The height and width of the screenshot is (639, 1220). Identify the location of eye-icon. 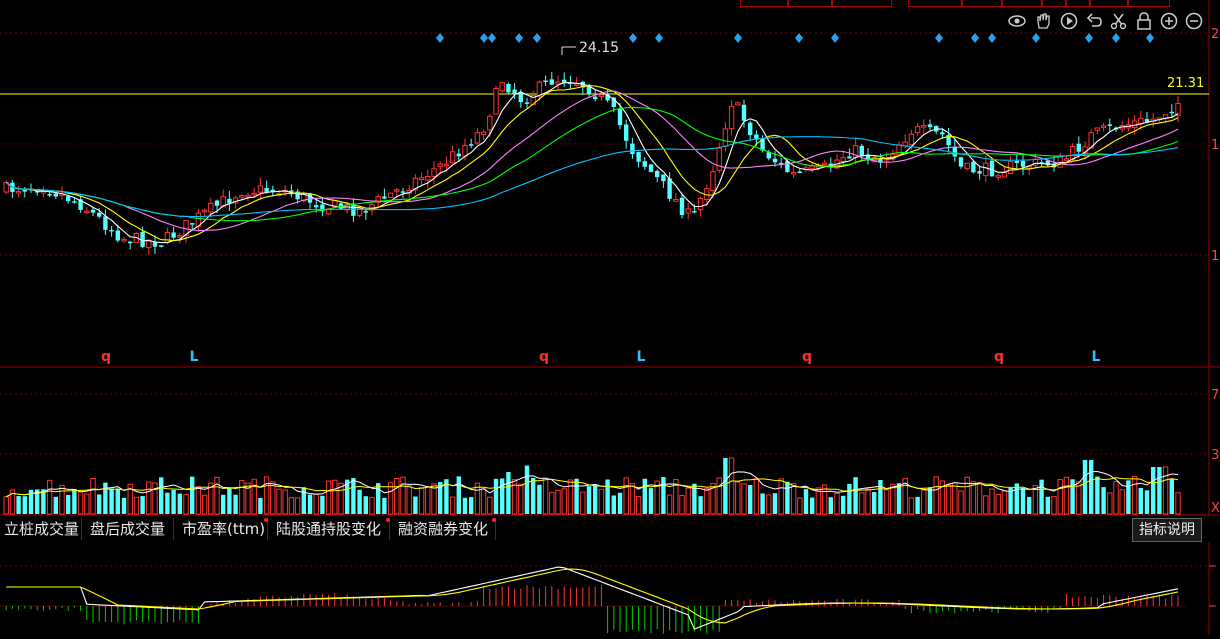
(1017, 21).